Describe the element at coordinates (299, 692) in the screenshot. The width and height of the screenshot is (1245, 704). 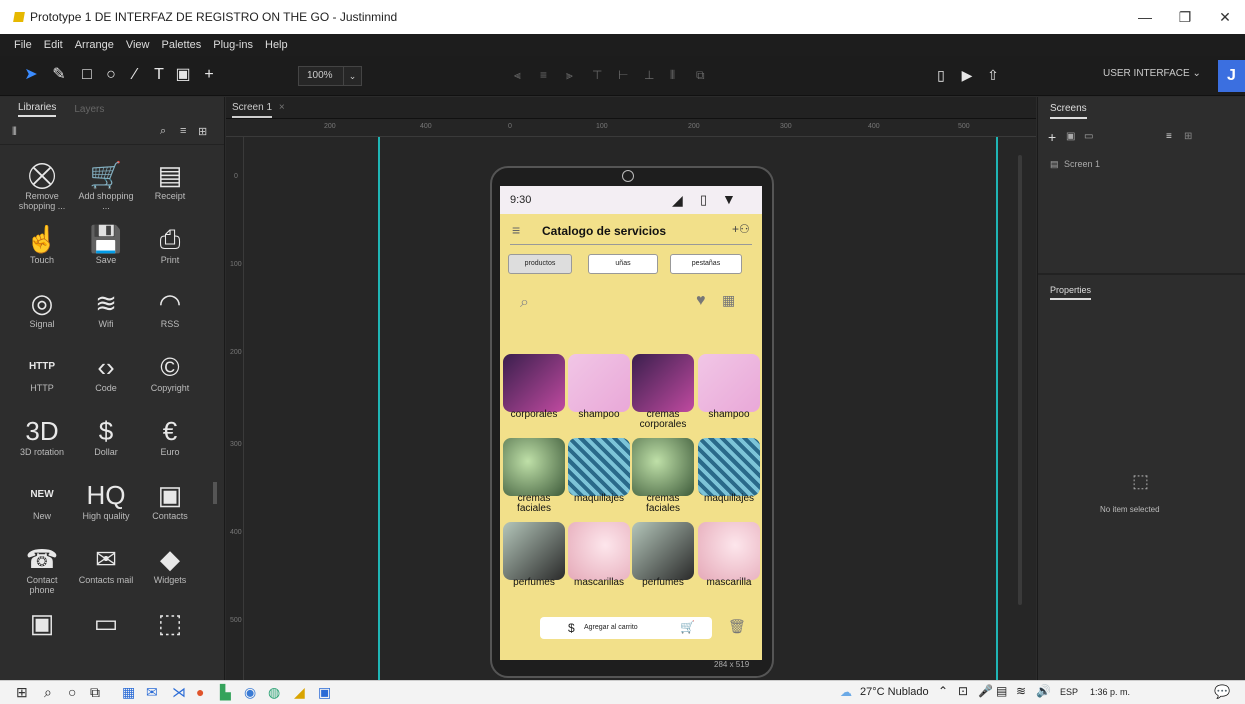
I see `justinmind-taskbar-icon: ◢` at that location.